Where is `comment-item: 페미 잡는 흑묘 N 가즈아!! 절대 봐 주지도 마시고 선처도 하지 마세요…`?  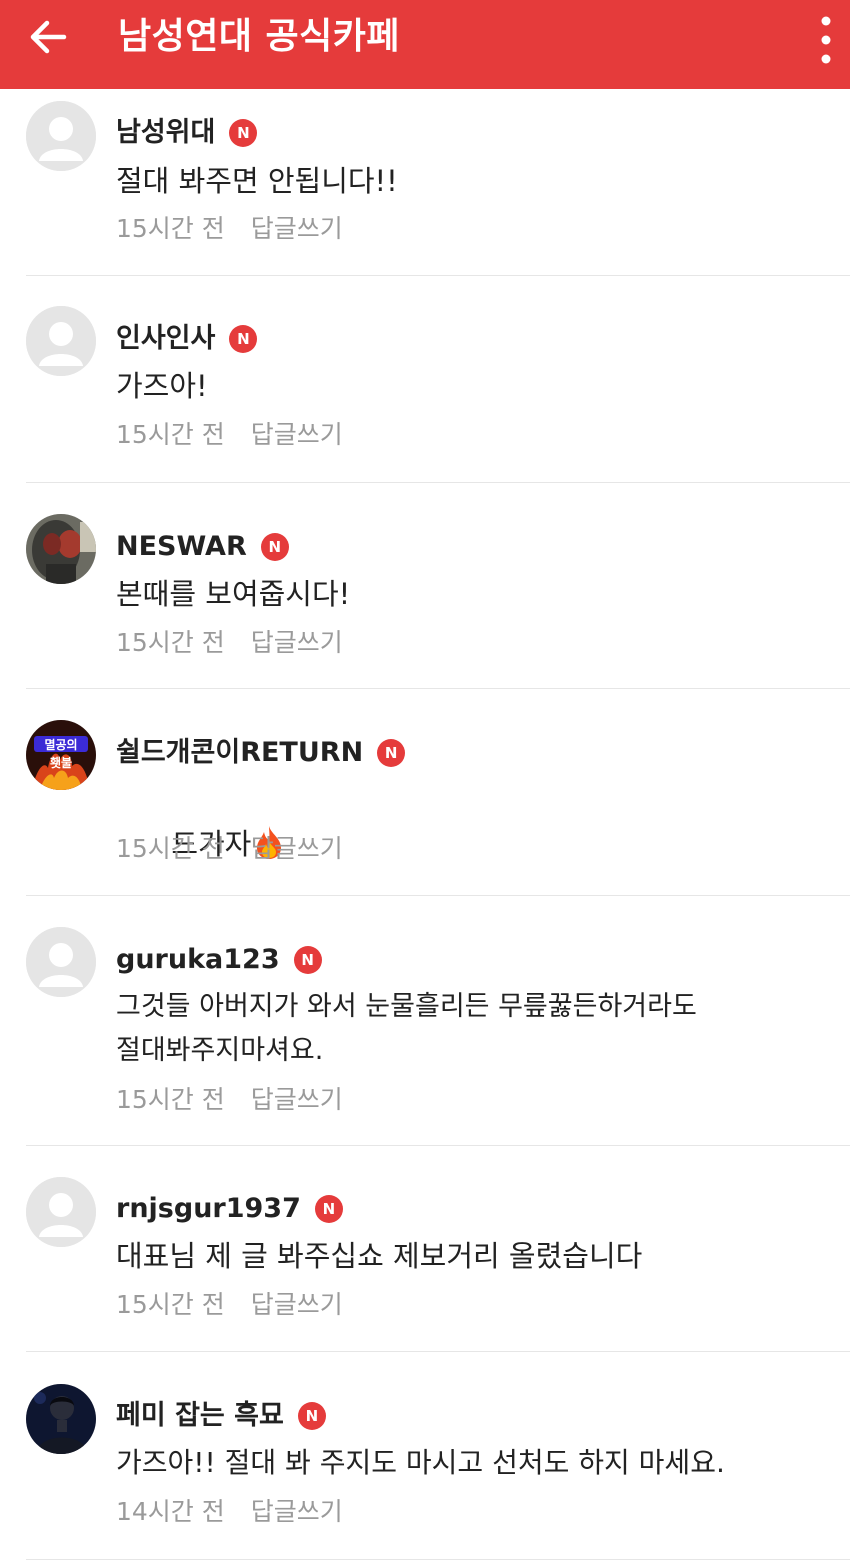 comment-item: 페미 잡는 흑묘 N 가즈아!! 절대 봐 주지도 마시고 선처도 하지 마세요… is located at coordinates (425, 1456).